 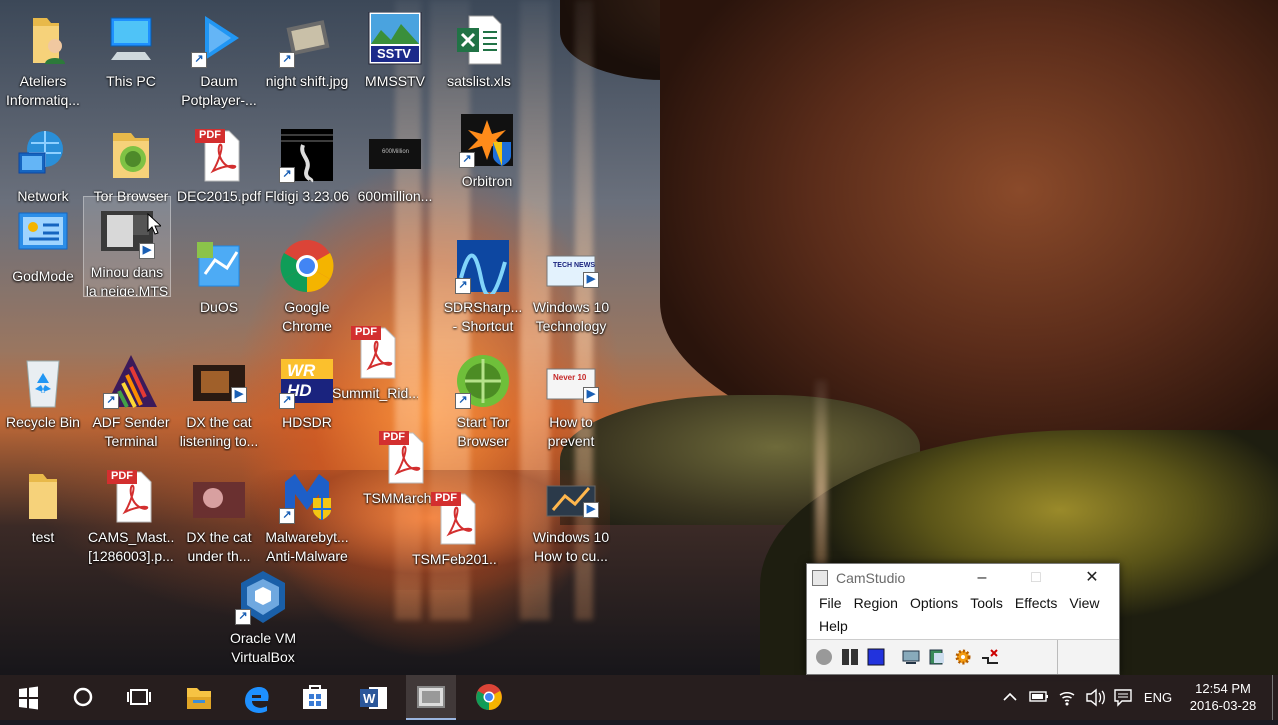 I want to click on volume-button, so click(x=1095, y=697).